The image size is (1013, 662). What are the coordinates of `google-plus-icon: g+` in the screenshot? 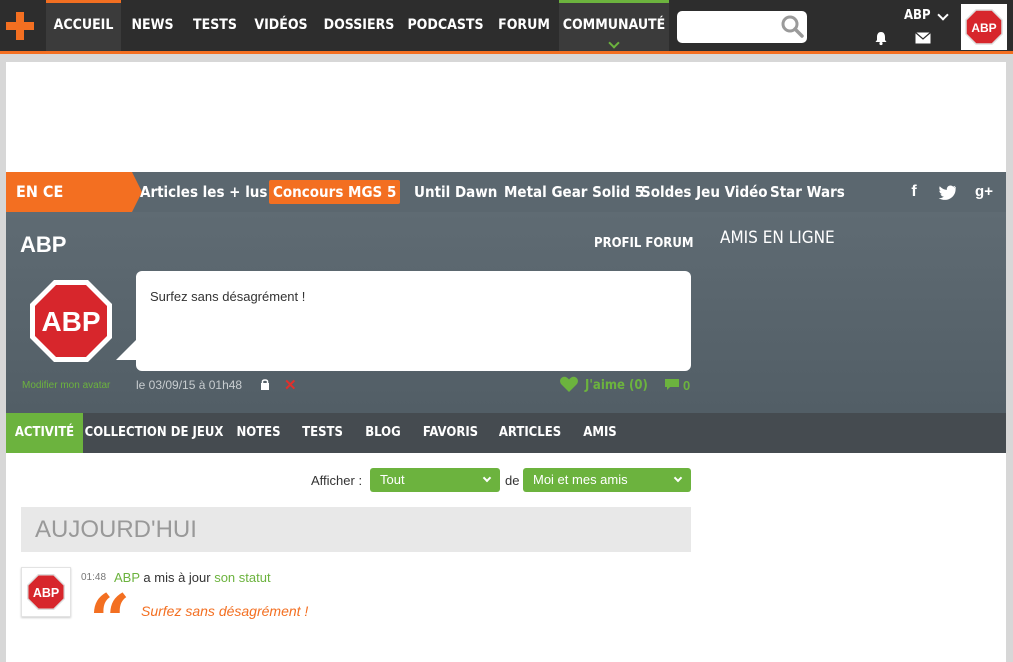 It's located at (984, 192).